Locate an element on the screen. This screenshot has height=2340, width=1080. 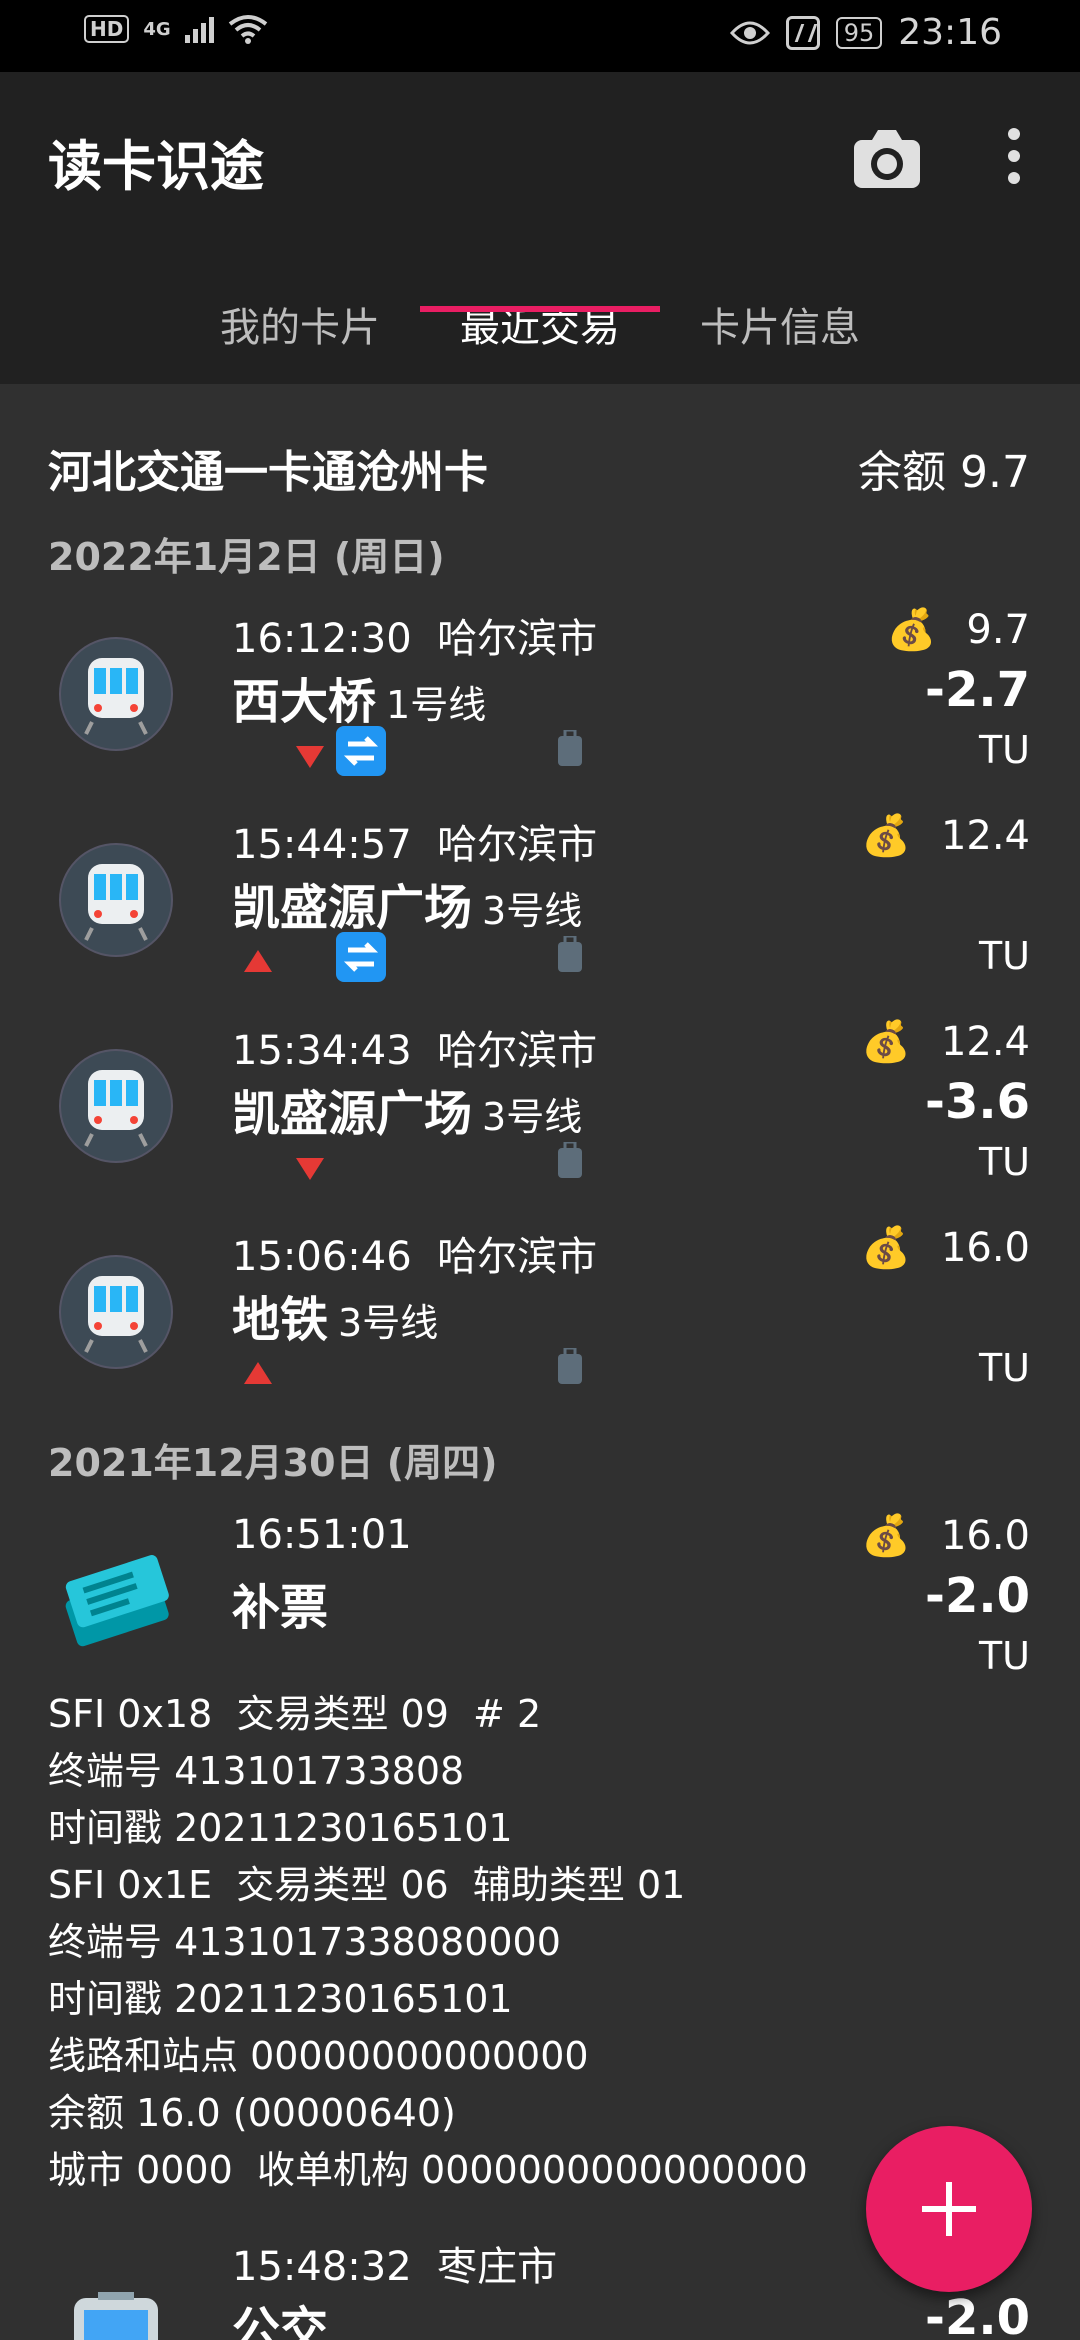
transaction-amount: -2.7 is located at coordinates (977, 690).